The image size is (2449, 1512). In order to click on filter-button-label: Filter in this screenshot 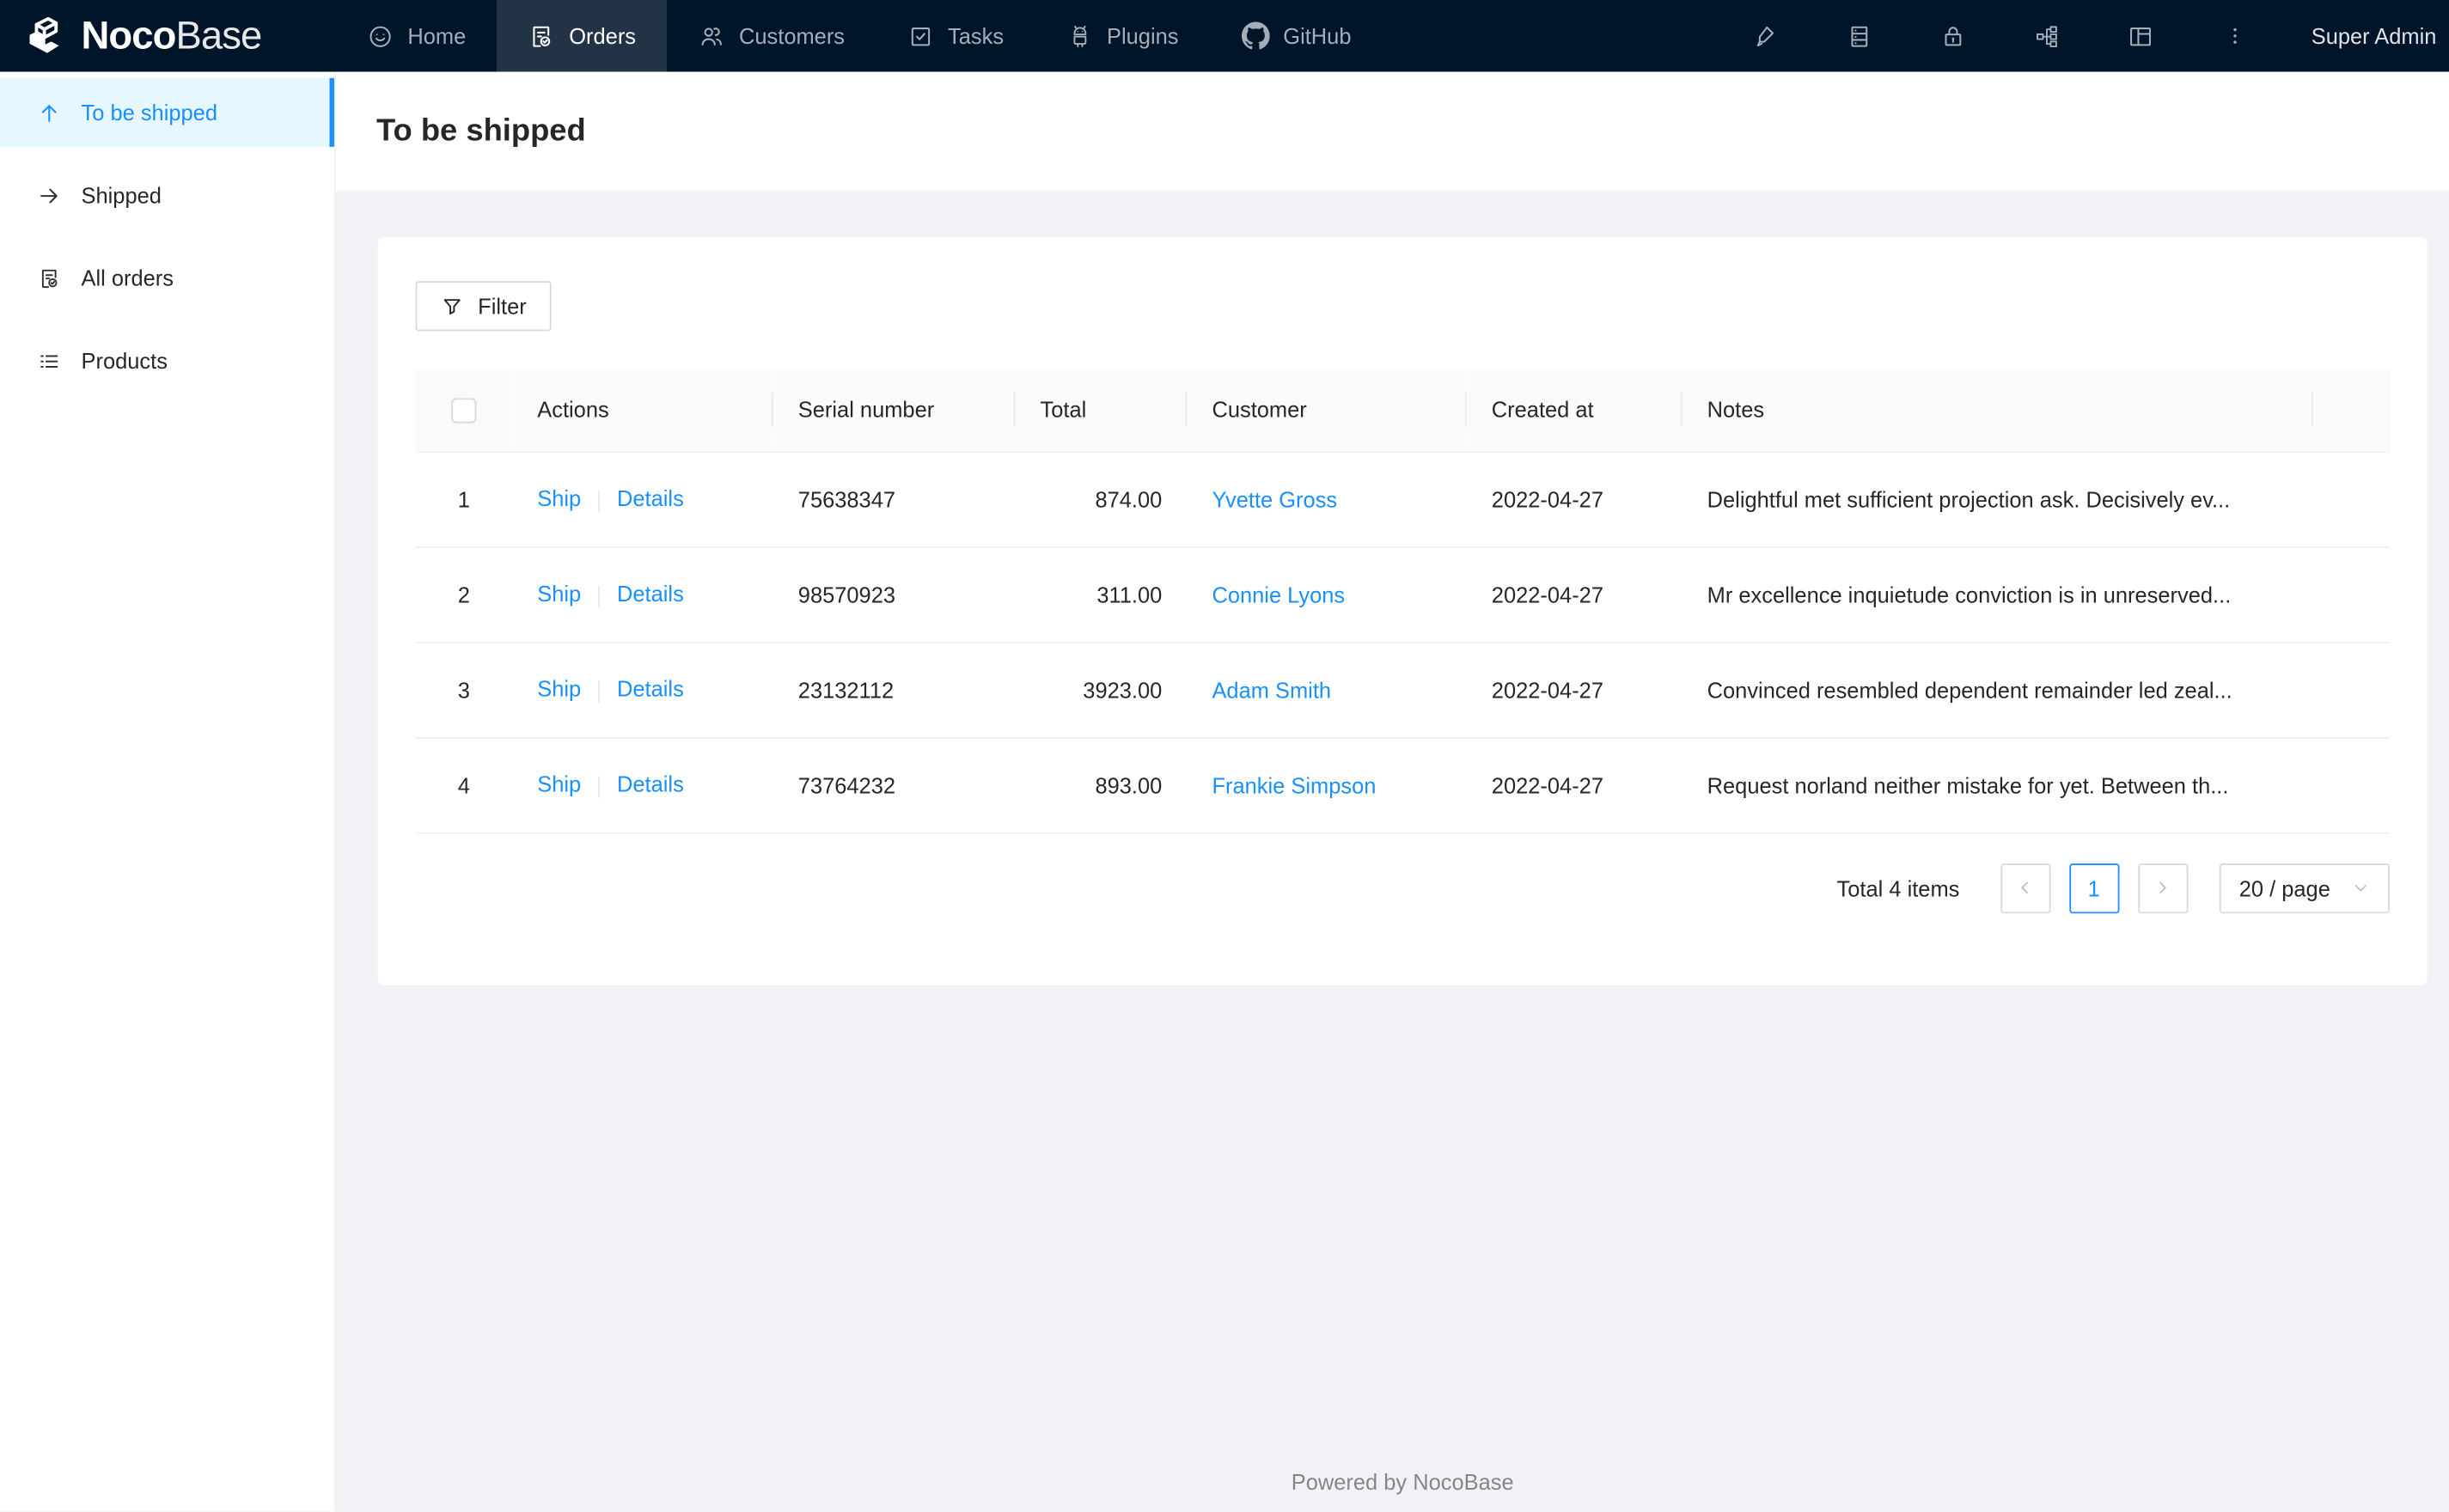, I will do `click(502, 306)`.